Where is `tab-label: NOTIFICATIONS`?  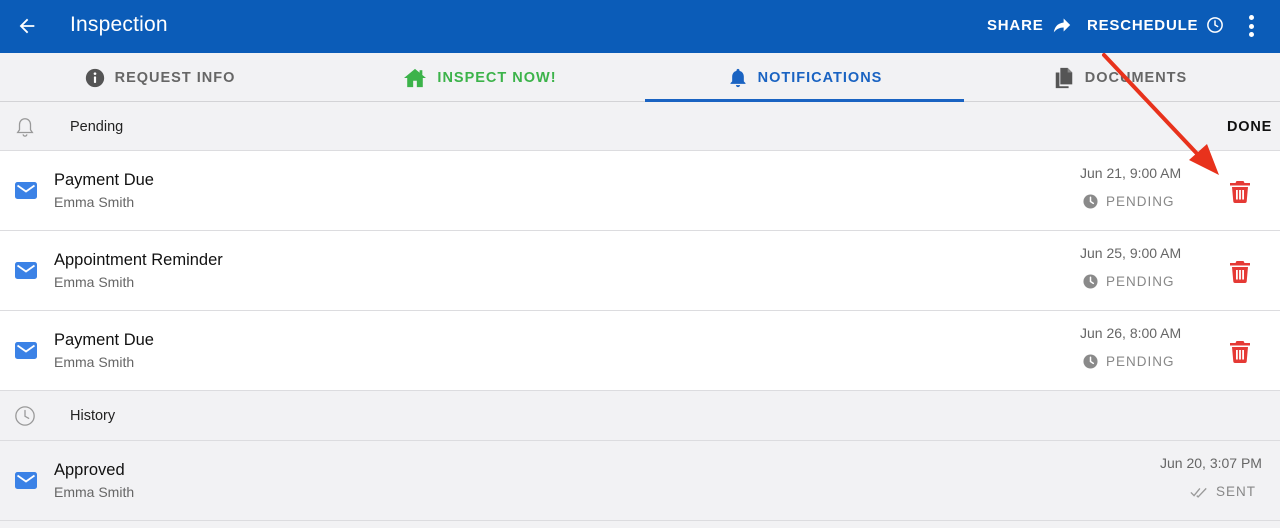 tab-label: NOTIFICATIONS is located at coordinates (820, 77).